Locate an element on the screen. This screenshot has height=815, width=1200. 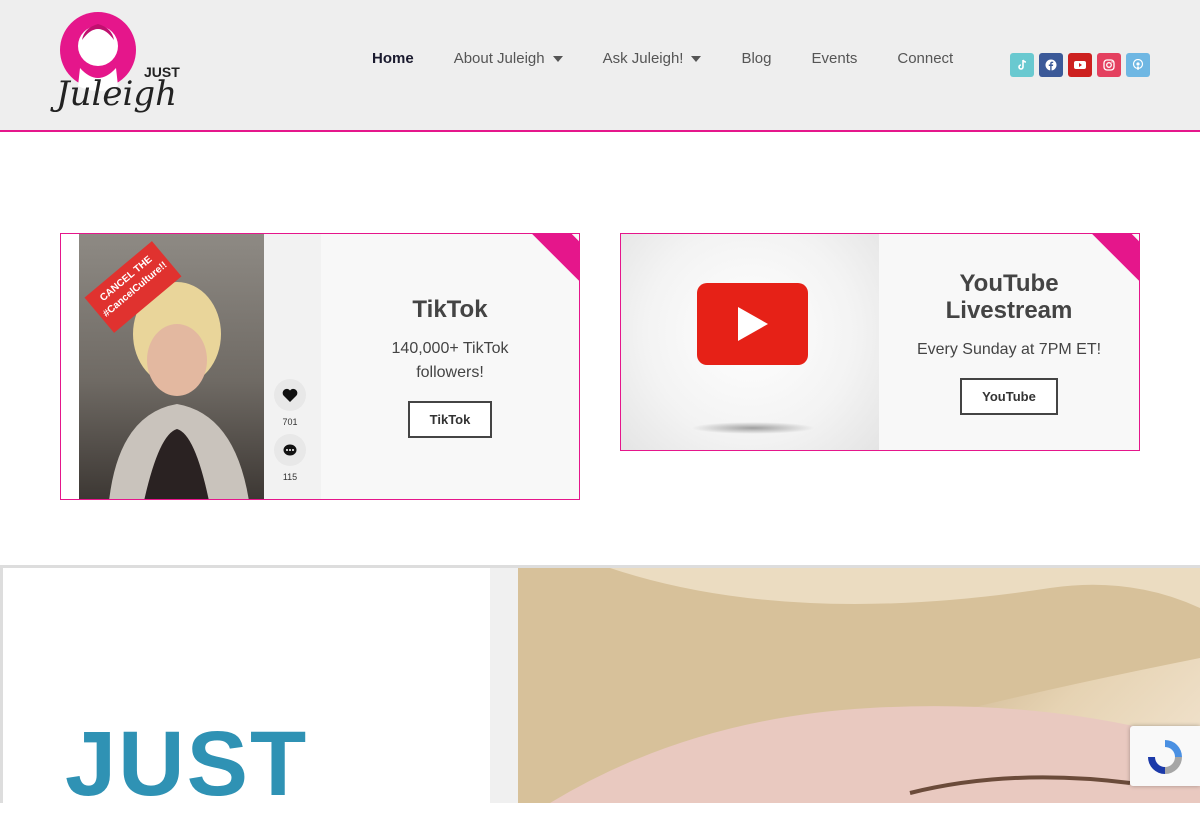
nav-events: Events is located at coordinates (835, 58).